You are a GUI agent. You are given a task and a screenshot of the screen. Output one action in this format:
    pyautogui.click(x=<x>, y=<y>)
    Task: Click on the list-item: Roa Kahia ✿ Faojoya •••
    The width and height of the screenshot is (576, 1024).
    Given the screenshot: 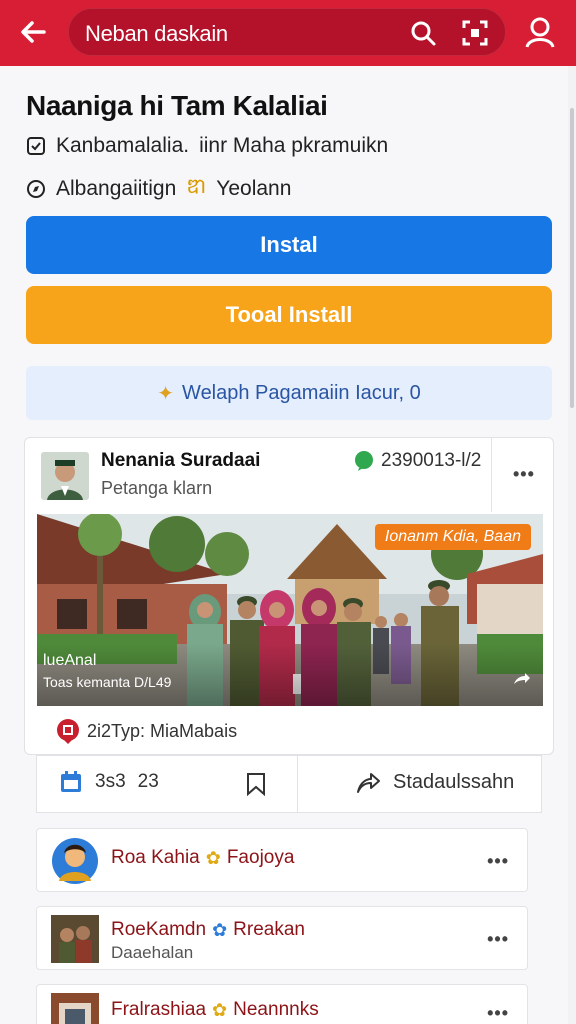 What is the action you would take?
    pyautogui.click(x=282, y=860)
    